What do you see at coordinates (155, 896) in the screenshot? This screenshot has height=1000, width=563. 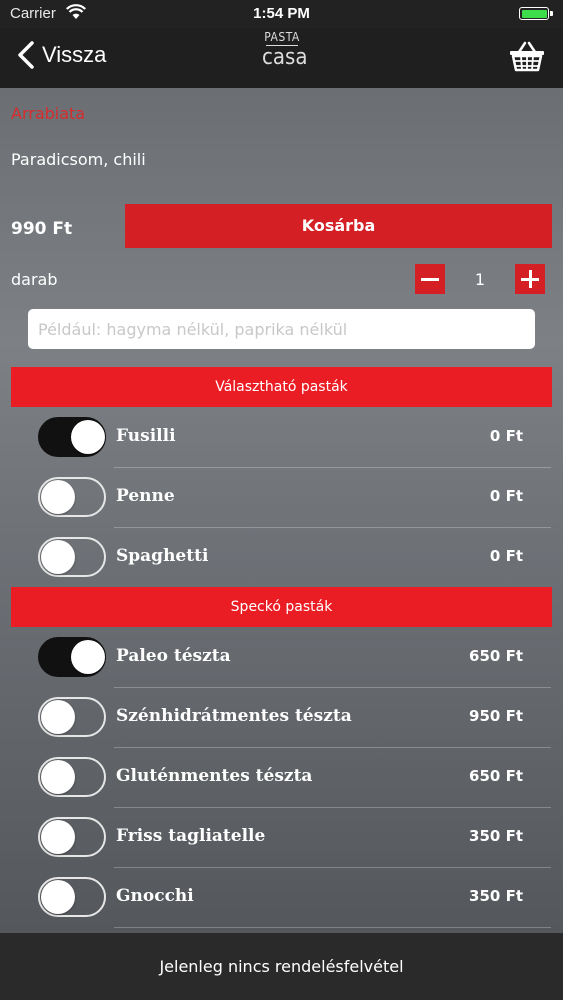 I see `option-name: Gnocchi` at bounding box center [155, 896].